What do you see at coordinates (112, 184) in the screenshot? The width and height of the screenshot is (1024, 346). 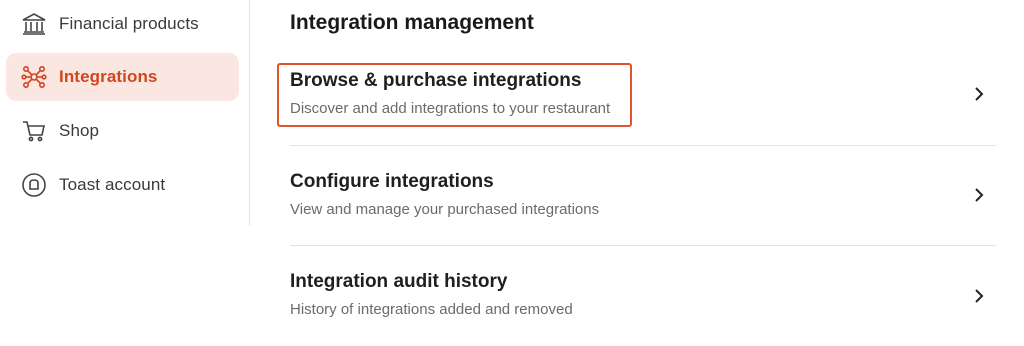 I see `sidebar-item-label: Toast account` at bounding box center [112, 184].